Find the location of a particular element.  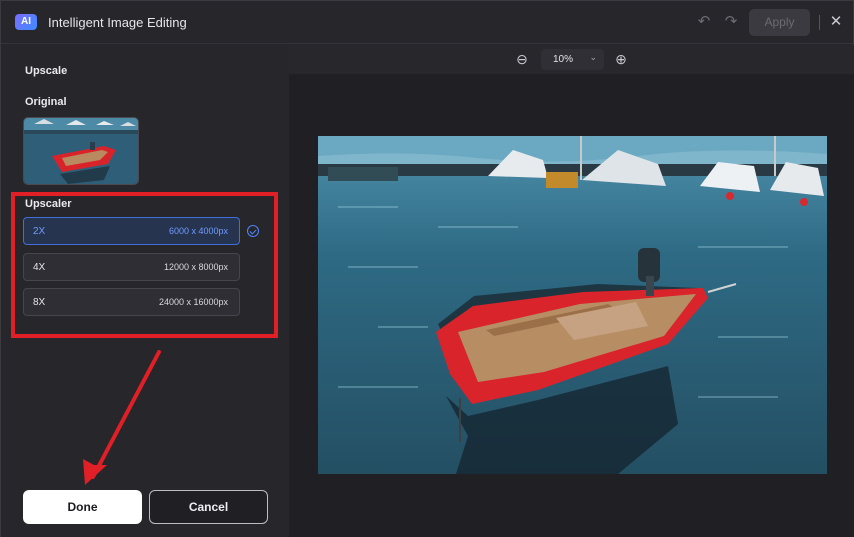

option-label: 8X is located at coordinates (39, 302).